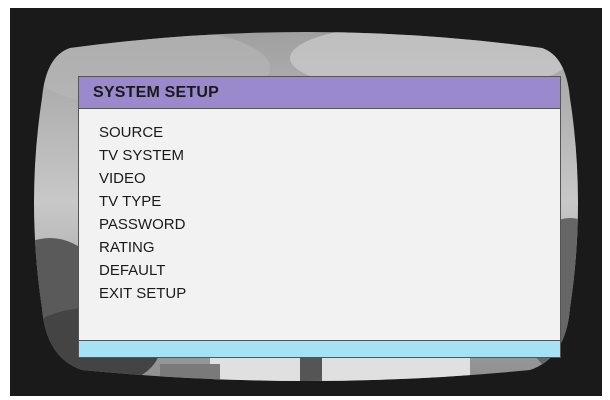 The height and width of the screenshot is (400, 610). Describe the element at coordinates (142, 178) in the screenshot. I see `menu-item-video: VIDEO` at that location.